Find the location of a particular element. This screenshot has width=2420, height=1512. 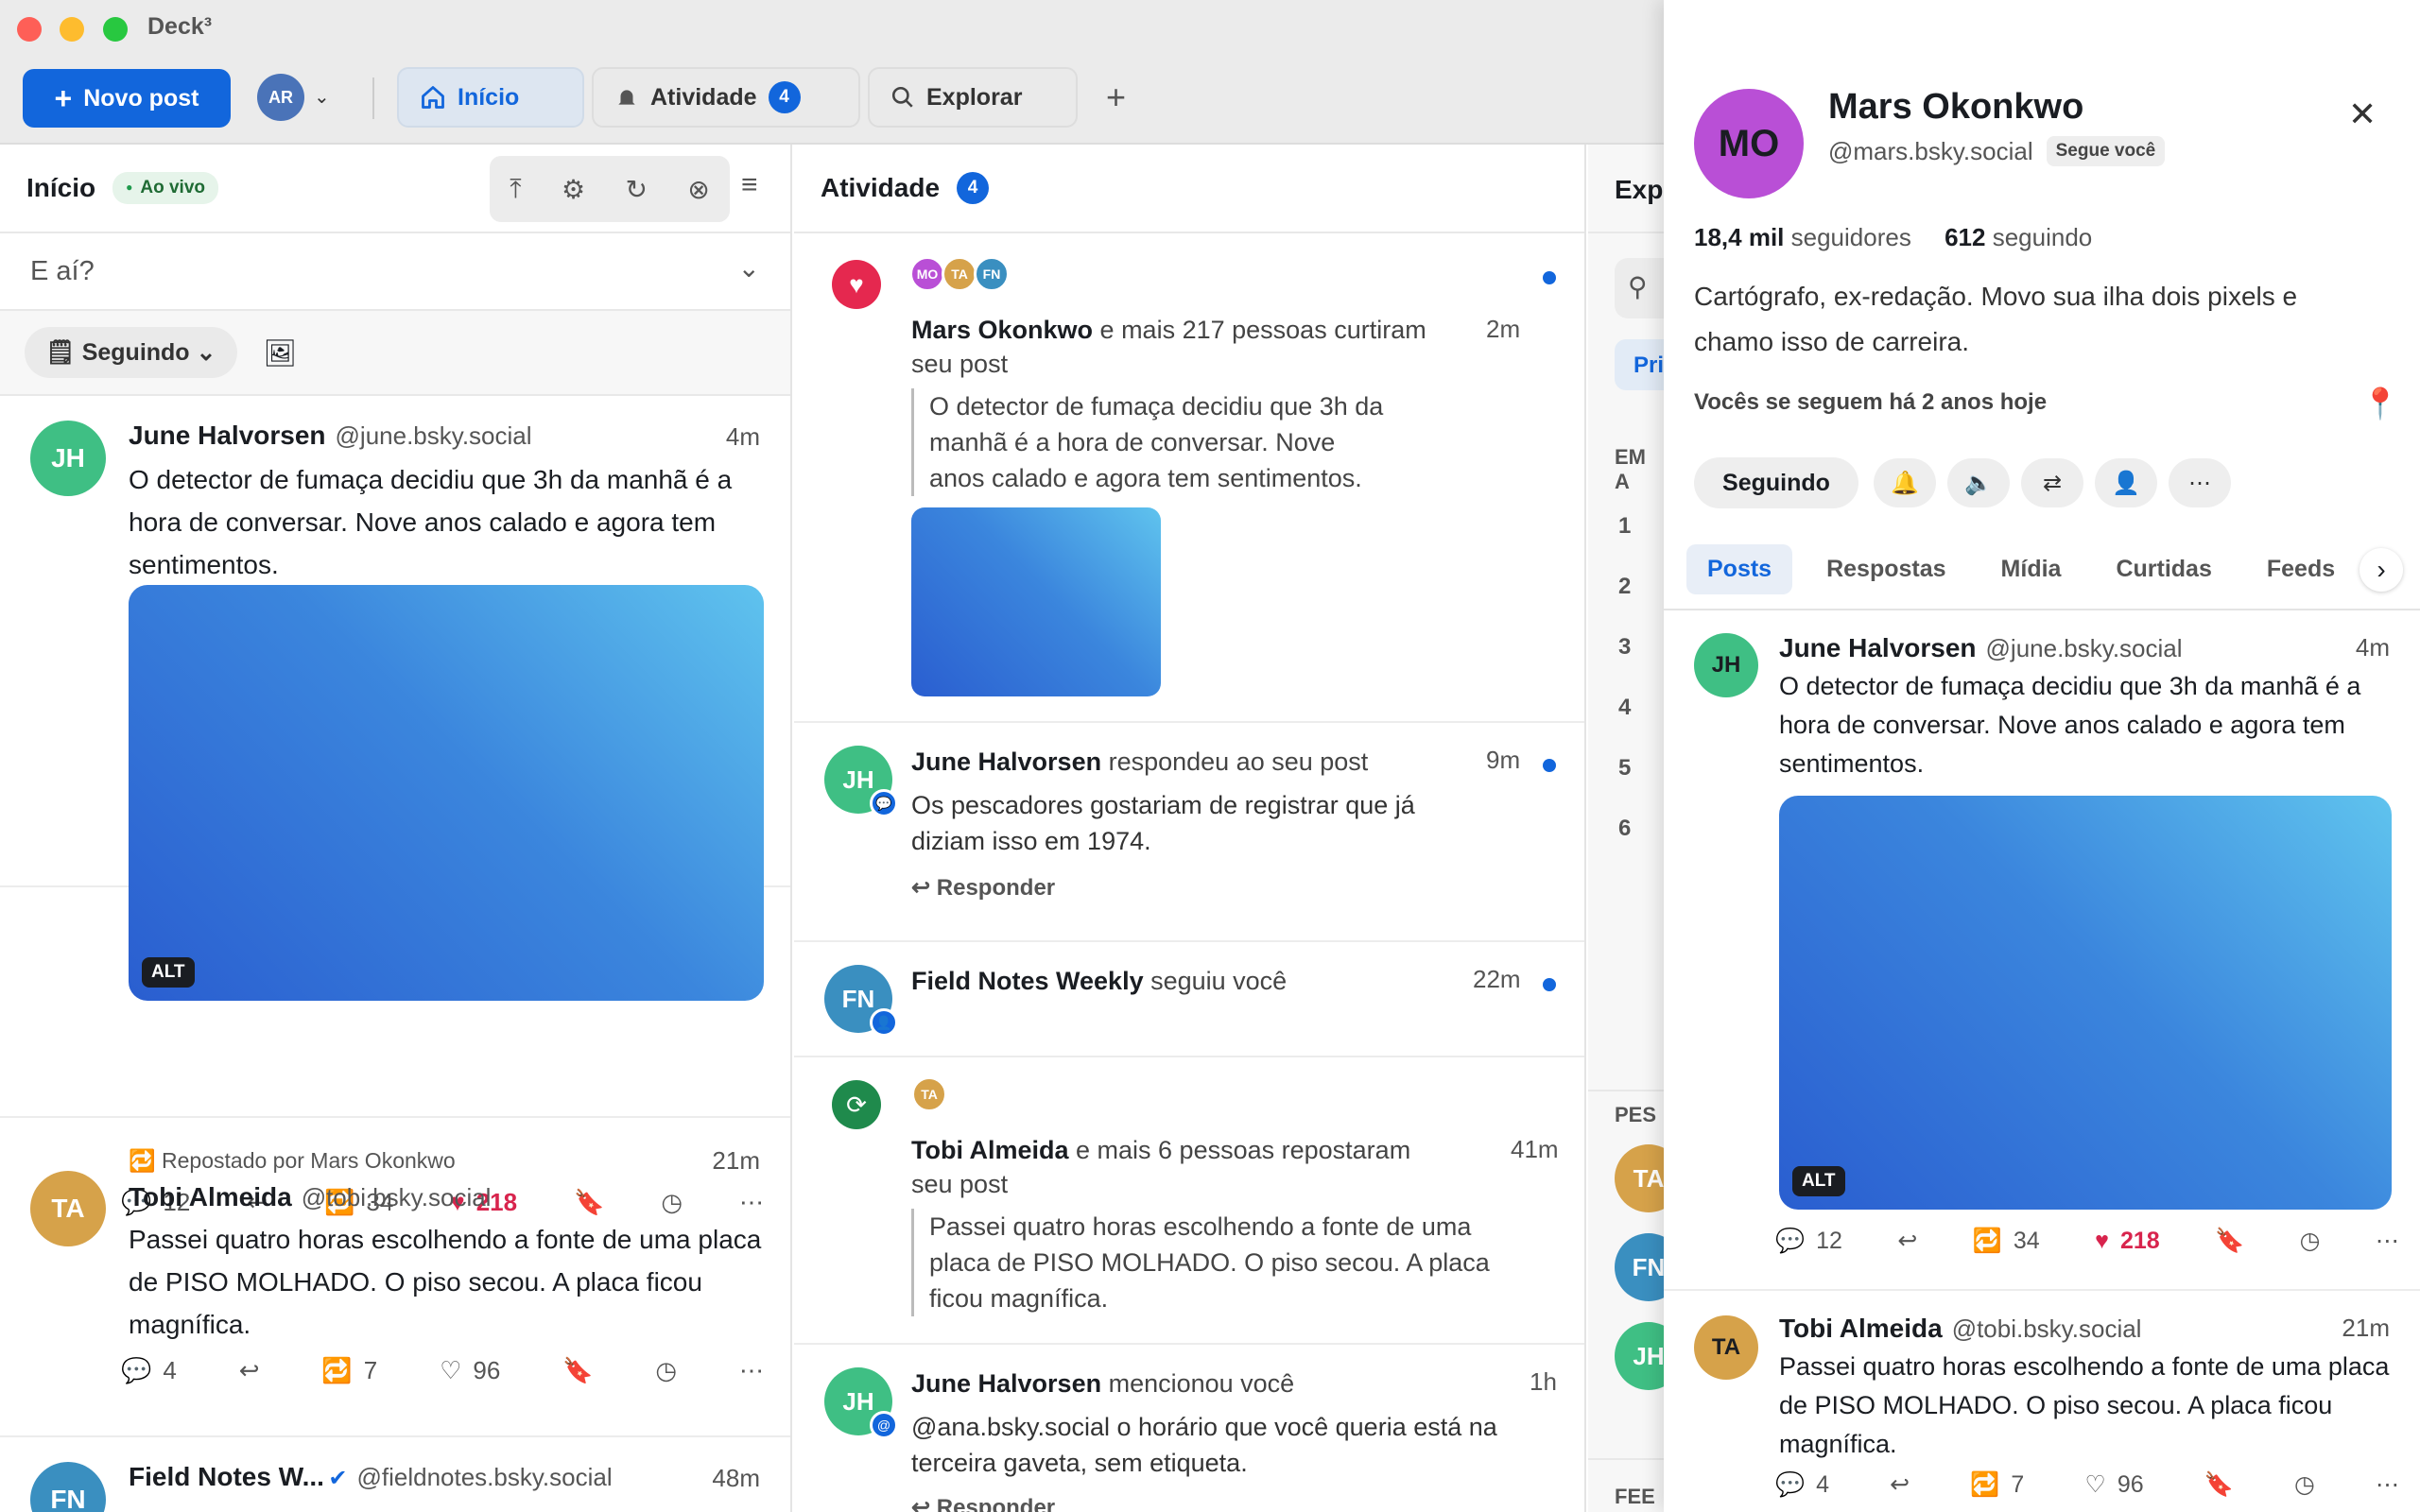

trending-rank: 5 is located at coordinates (1624, 768).